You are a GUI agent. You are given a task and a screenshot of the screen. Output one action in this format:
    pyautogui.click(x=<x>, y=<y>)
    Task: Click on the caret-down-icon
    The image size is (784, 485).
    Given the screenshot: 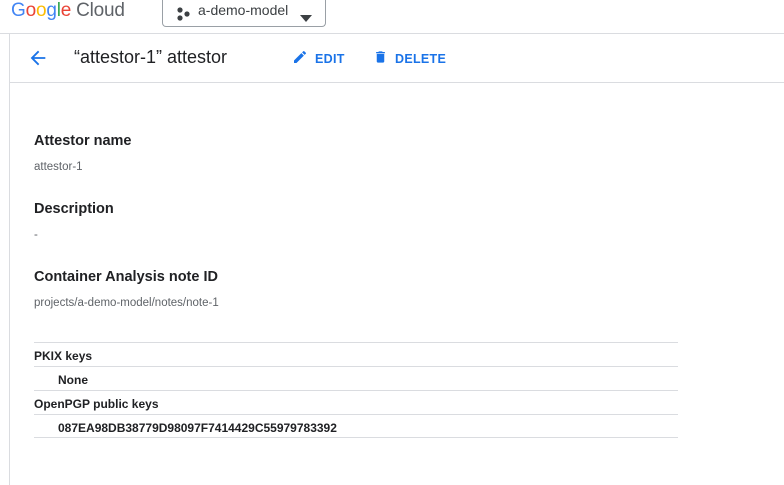 What is the action you would take?
    pyautogui.click(x=306, y=18)
    